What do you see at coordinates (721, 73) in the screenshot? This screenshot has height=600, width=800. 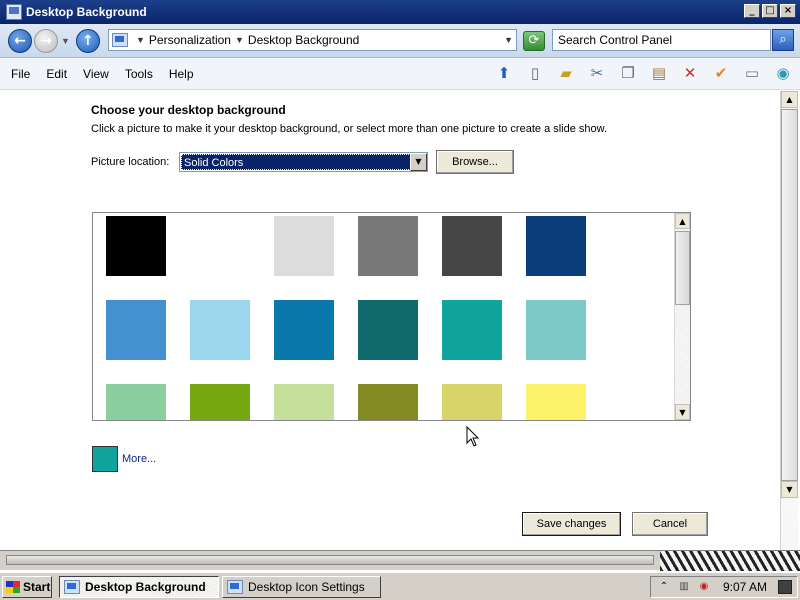 I see `check-icon: ✔` at bounding box center [721, 73].